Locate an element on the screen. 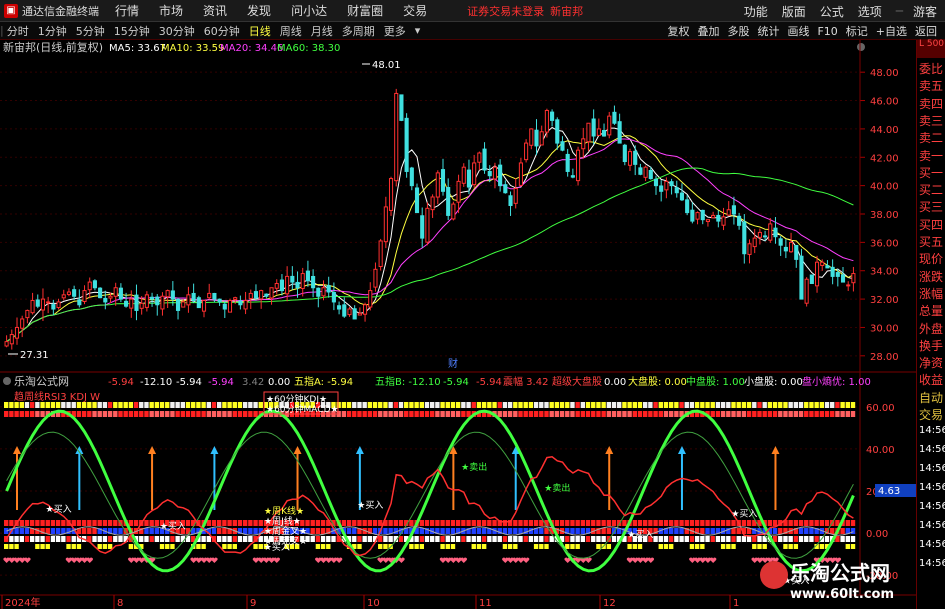 This screenshot has width=945, height=609. sidepanel-row: 卖二 is located at coordinates (932, 137).